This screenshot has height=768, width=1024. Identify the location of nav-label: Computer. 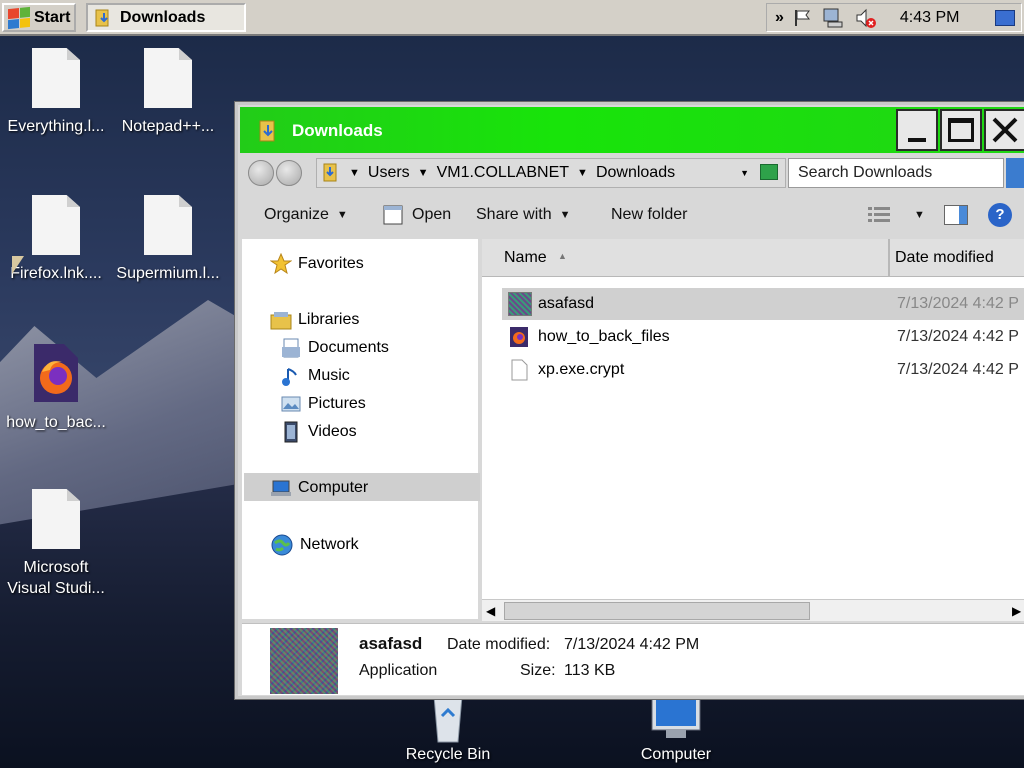
(333, 487).